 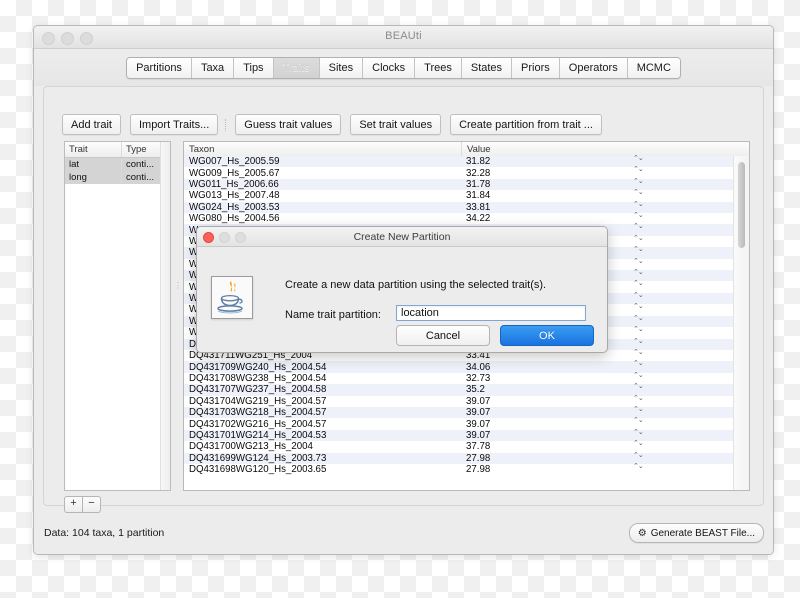 I want to click on cancel-button: Cancel, so click(x=443, y=335).